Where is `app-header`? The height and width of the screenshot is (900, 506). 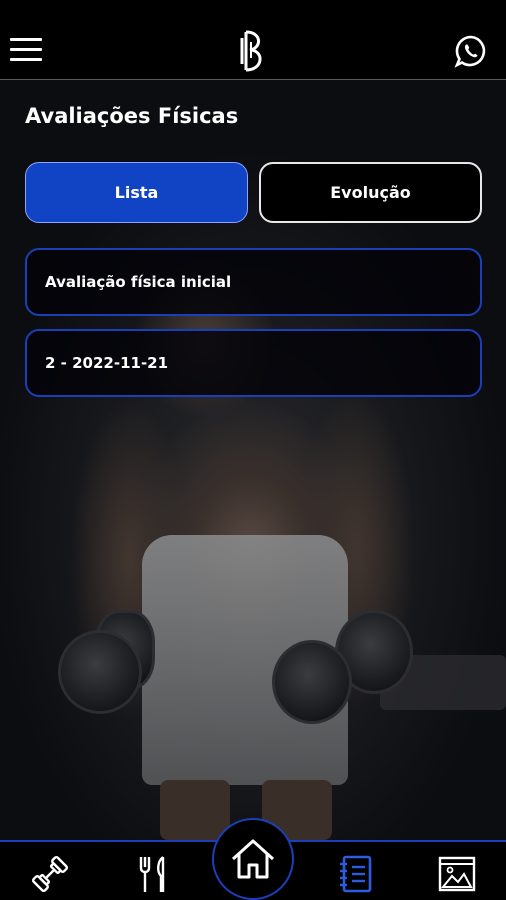 app-header is located at coordinates (253, 40).